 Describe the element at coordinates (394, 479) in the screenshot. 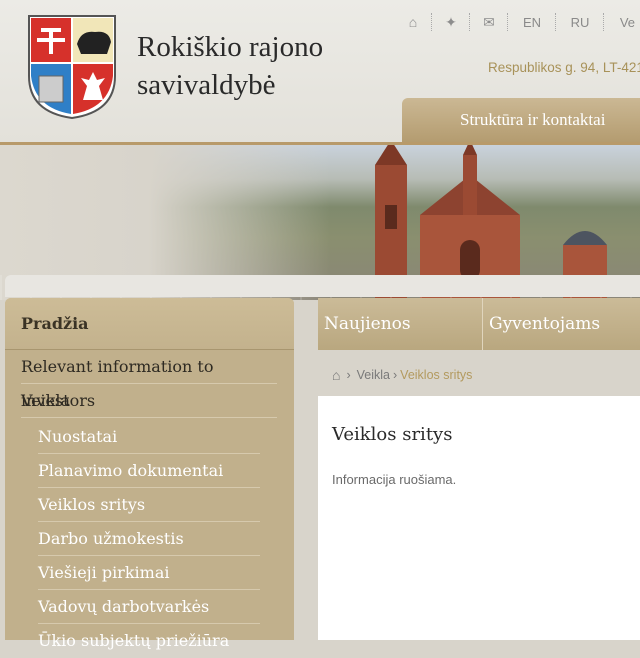

I see `page-body-text: Informacija ruošiama.` at that location.